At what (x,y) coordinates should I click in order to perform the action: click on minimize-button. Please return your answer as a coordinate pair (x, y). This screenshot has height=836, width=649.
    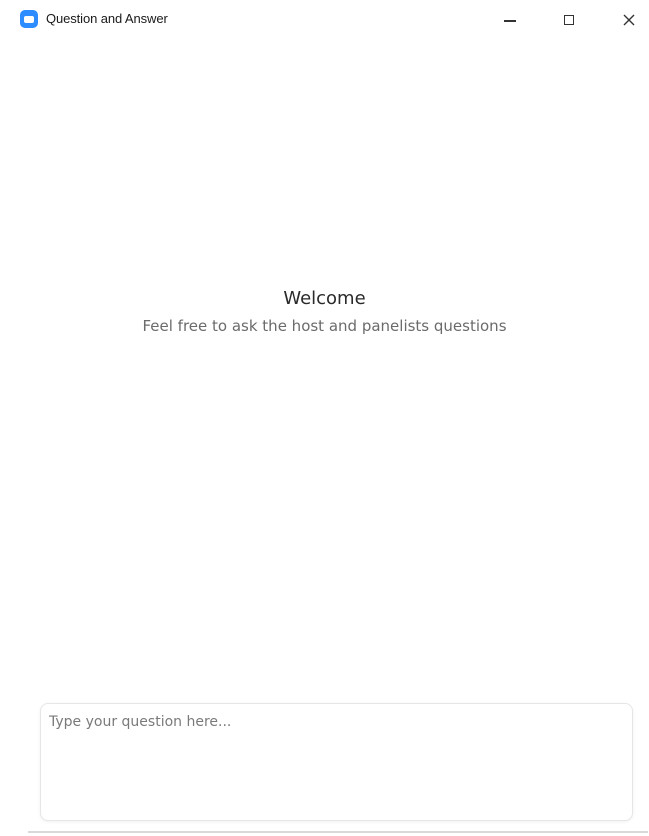
    Looking at the image, I should click on (510, 20).